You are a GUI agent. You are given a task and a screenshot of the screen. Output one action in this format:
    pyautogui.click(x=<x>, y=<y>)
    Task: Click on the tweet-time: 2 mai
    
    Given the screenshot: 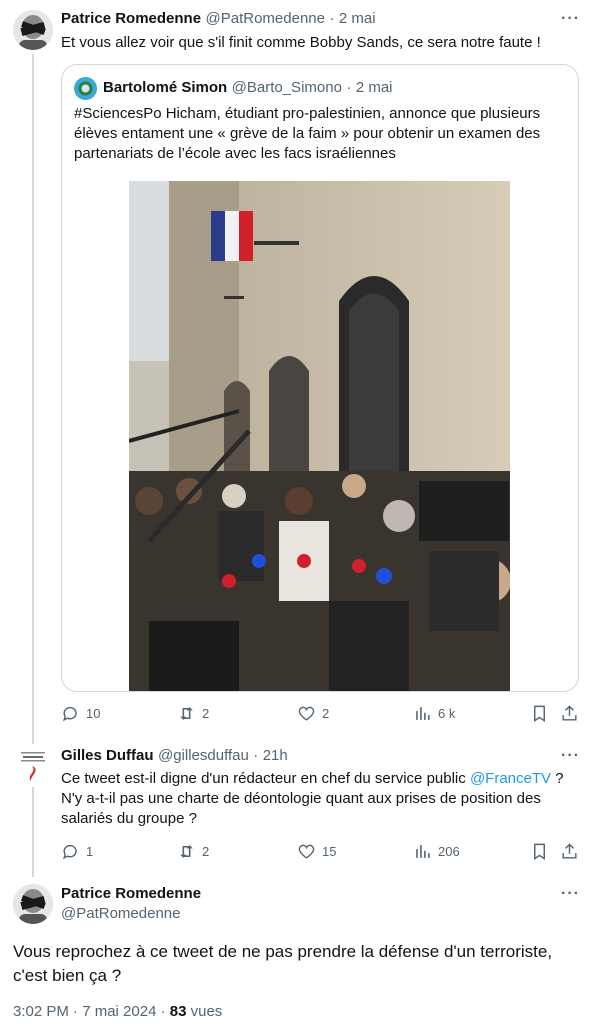 What is the action you would take?
    pyautogui.click(x=357, y=18)
    